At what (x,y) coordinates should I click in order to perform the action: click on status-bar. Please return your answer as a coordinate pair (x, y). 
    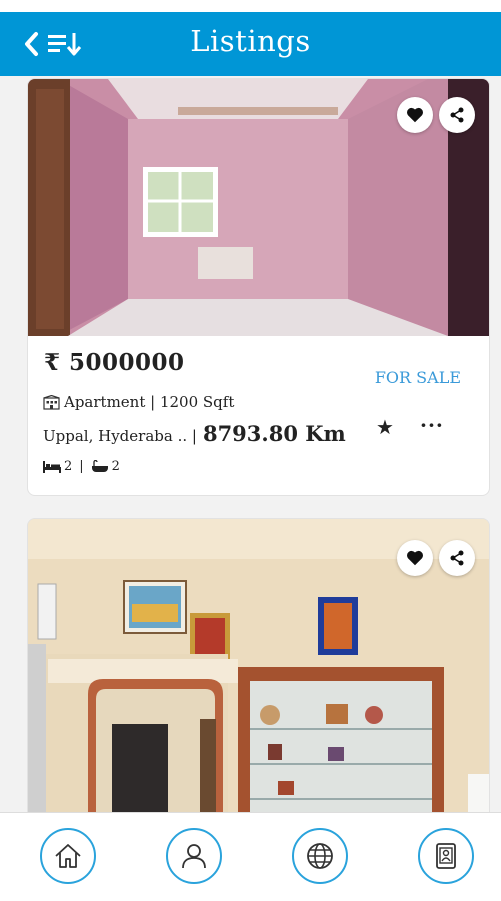
    Looking at the image, I should click on (250, 6).